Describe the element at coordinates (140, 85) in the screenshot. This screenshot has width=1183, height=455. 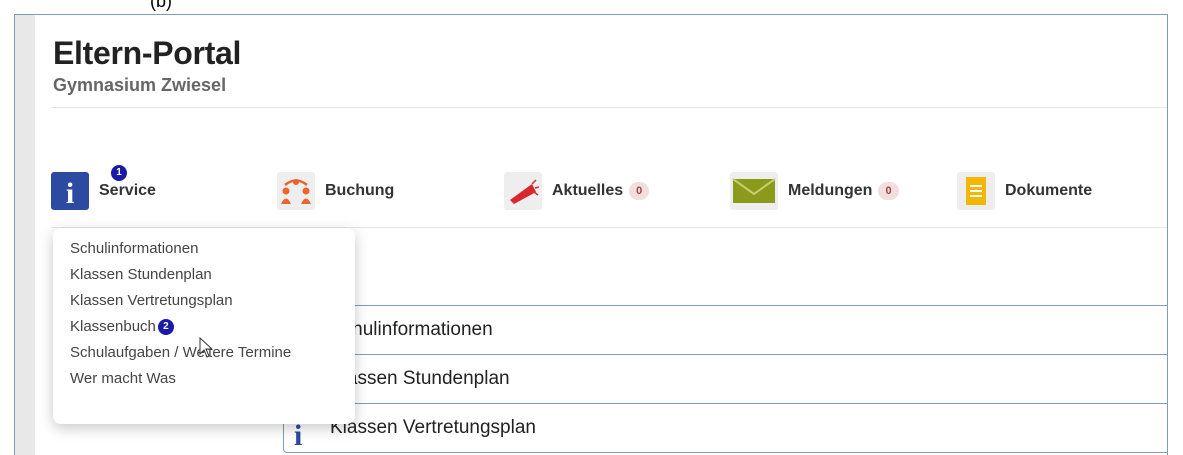
I see `school-name: Gymnasium Zwiesel` at that location.